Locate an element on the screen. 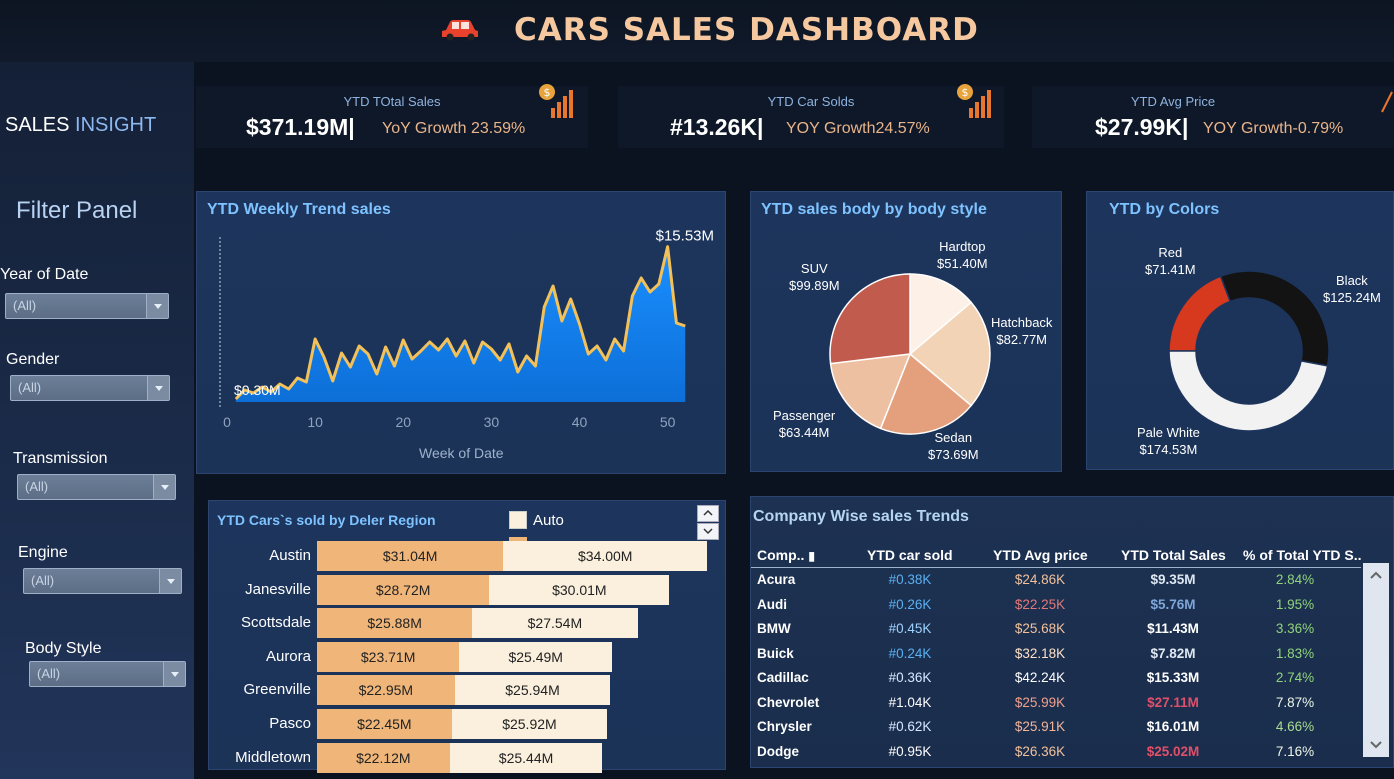 Image resolution: width=1394 pixels, height=779 pixels. bar-segment-manual: $27.54M is located at coordinates (555, 623).